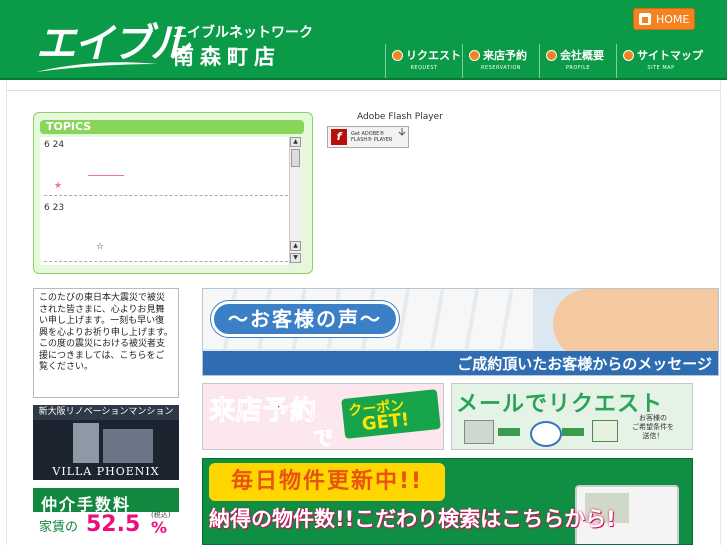  I want to click on update-pill: 毎日物件更新中!!, so click(327, 482).